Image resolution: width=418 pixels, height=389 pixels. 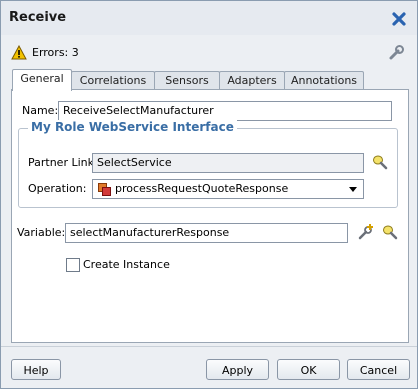 I want to click on chevron-down-icon, so click(x=353, y=189).